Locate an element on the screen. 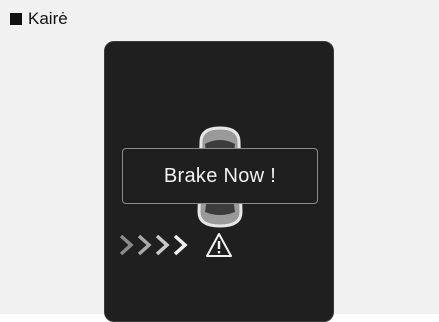 Image resolution: width=439 pixels, height=322 pixels. brake-now-alert: Brake Now ! is located at coordinates (220, 176).